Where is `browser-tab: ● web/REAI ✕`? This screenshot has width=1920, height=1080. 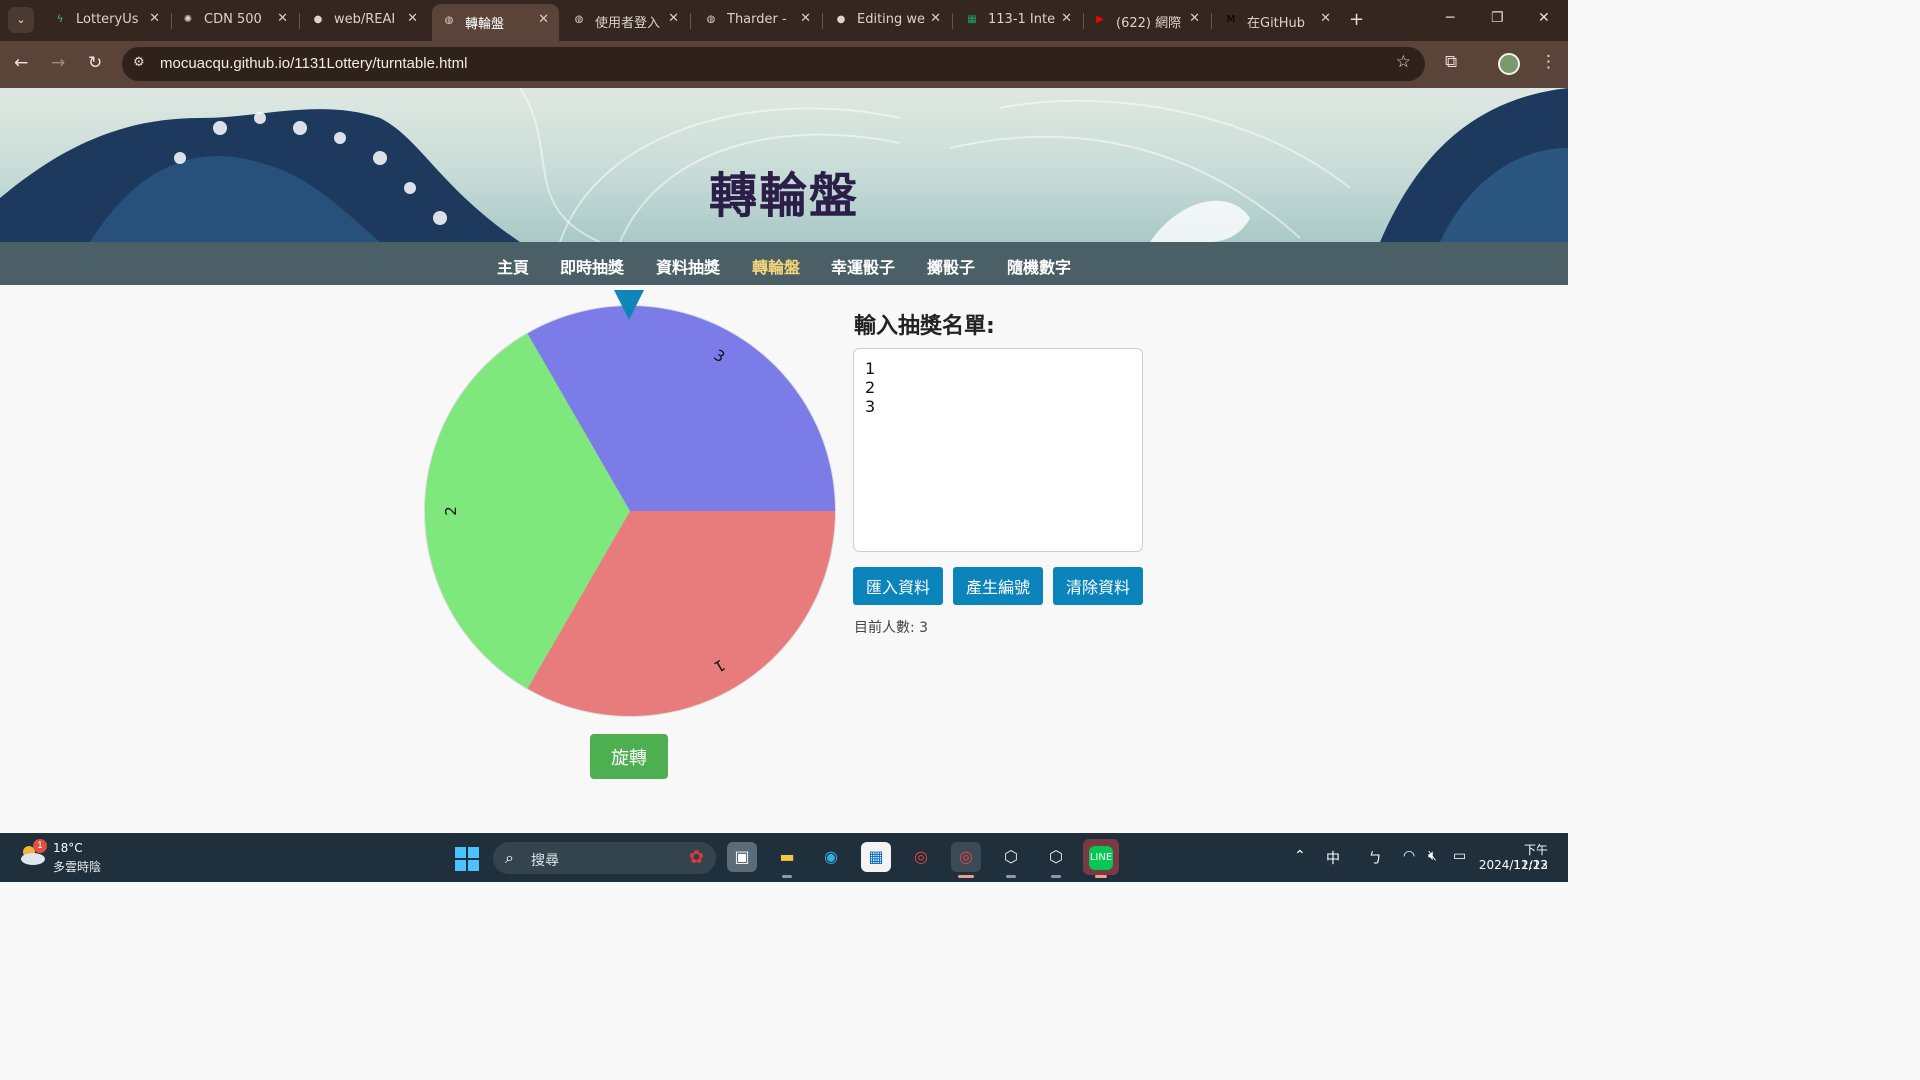 browser-tab: ● web/REAI ✕ is located at coordinates (364, 20).